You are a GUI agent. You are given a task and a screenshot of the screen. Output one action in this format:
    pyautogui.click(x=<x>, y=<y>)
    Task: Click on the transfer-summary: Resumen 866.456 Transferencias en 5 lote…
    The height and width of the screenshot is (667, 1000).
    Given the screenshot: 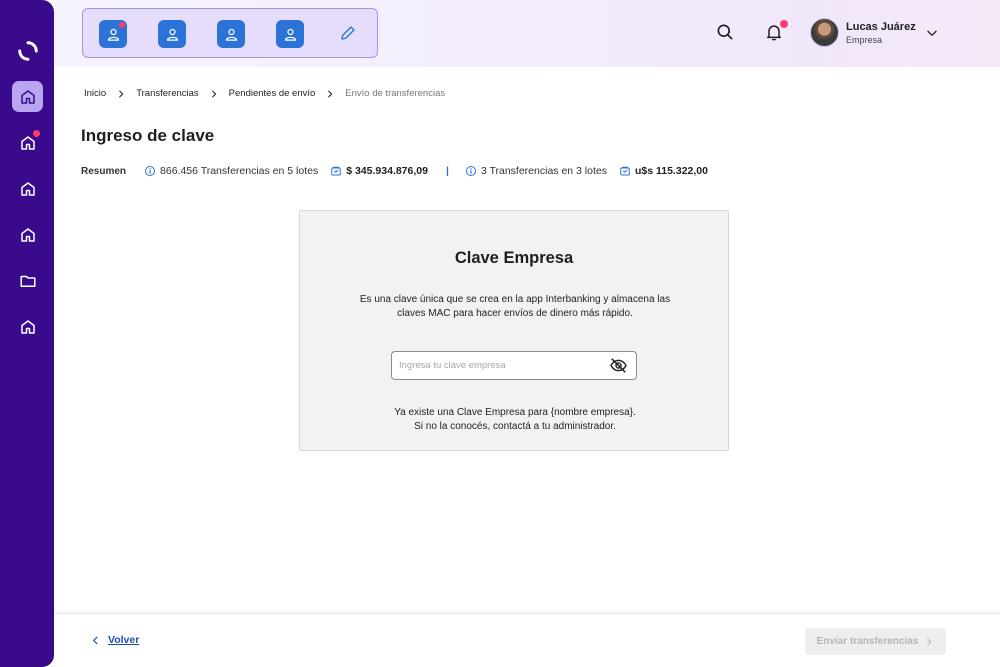 What is the action you would take?
    pyautogui.click(x=394, y=171)
    